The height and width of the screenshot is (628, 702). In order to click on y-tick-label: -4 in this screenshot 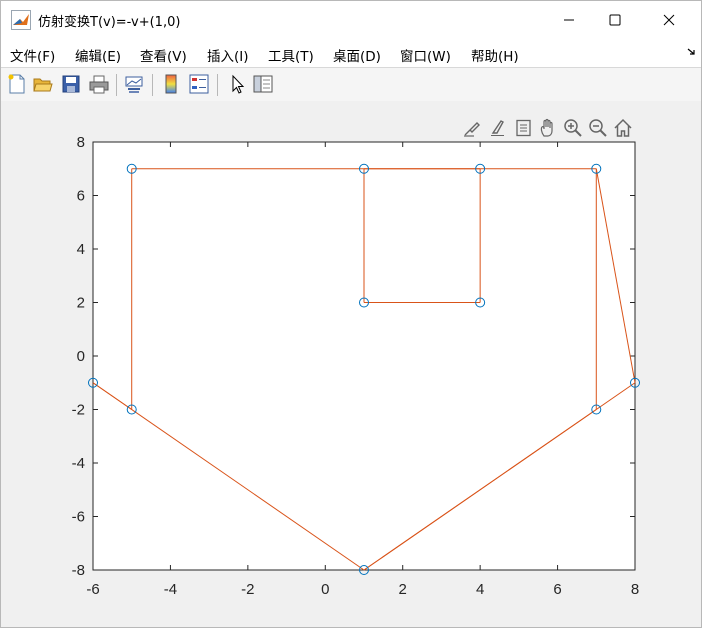, I will do `click(78, 463)`.